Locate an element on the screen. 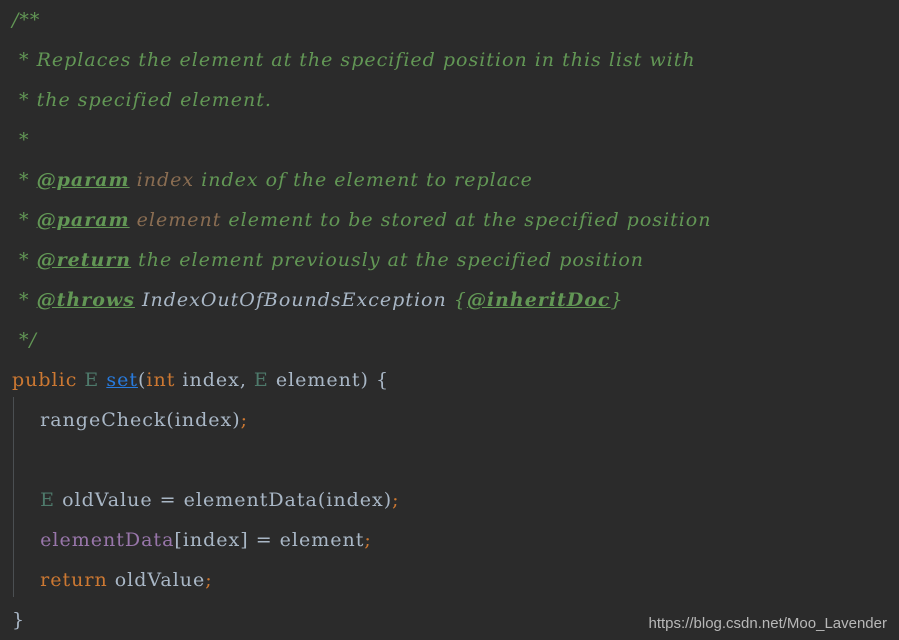  code-line: public E set(int index, E element) { is located at coordinates (455, 380).